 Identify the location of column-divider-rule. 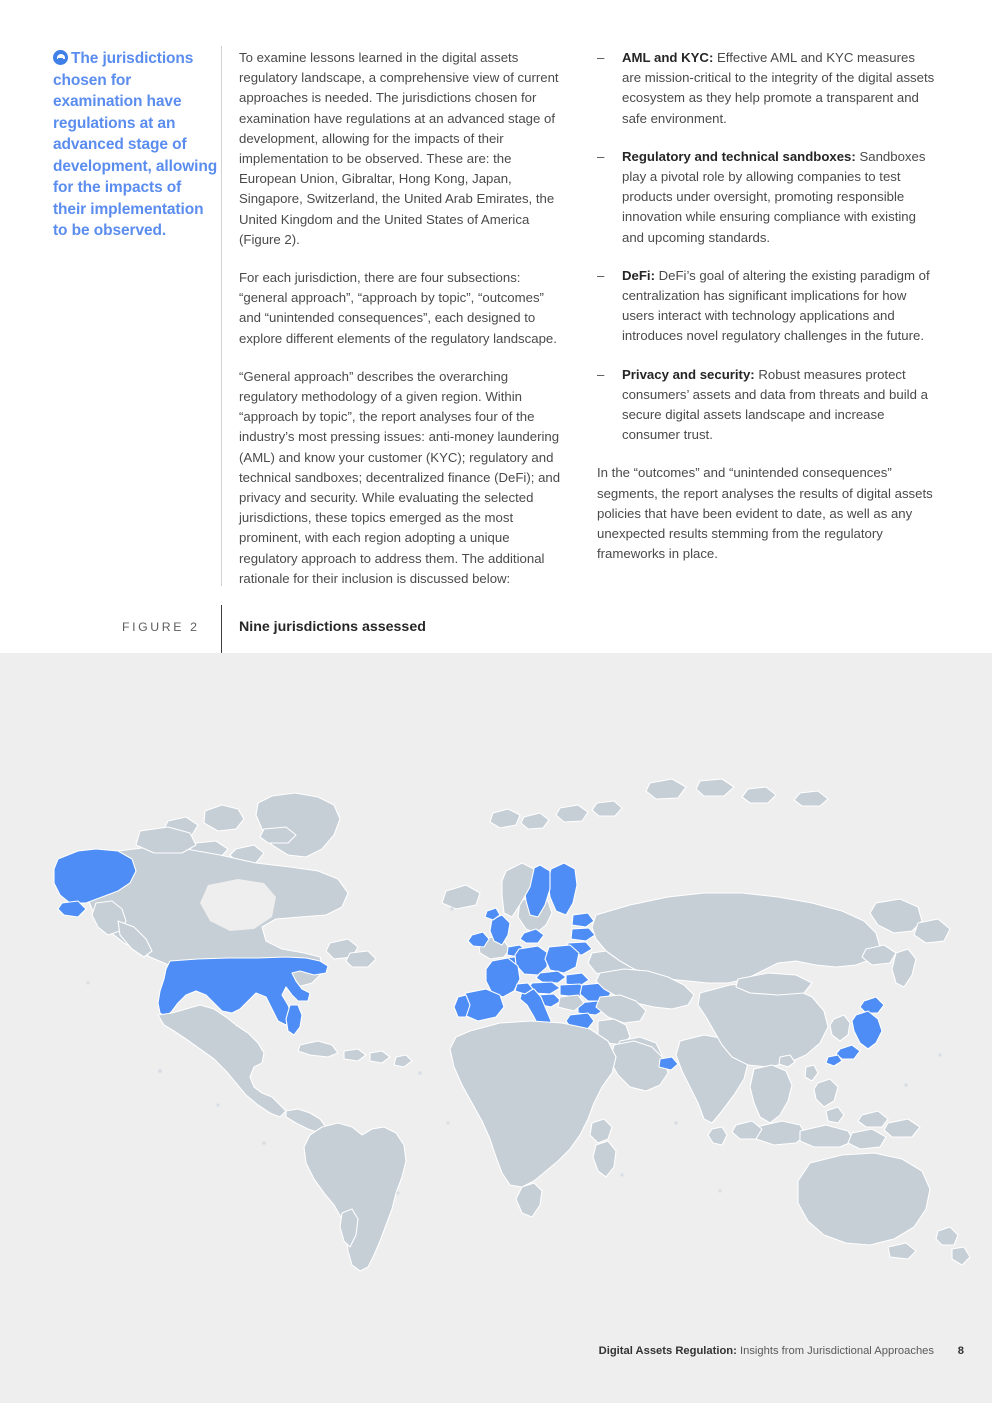
(221, 316).